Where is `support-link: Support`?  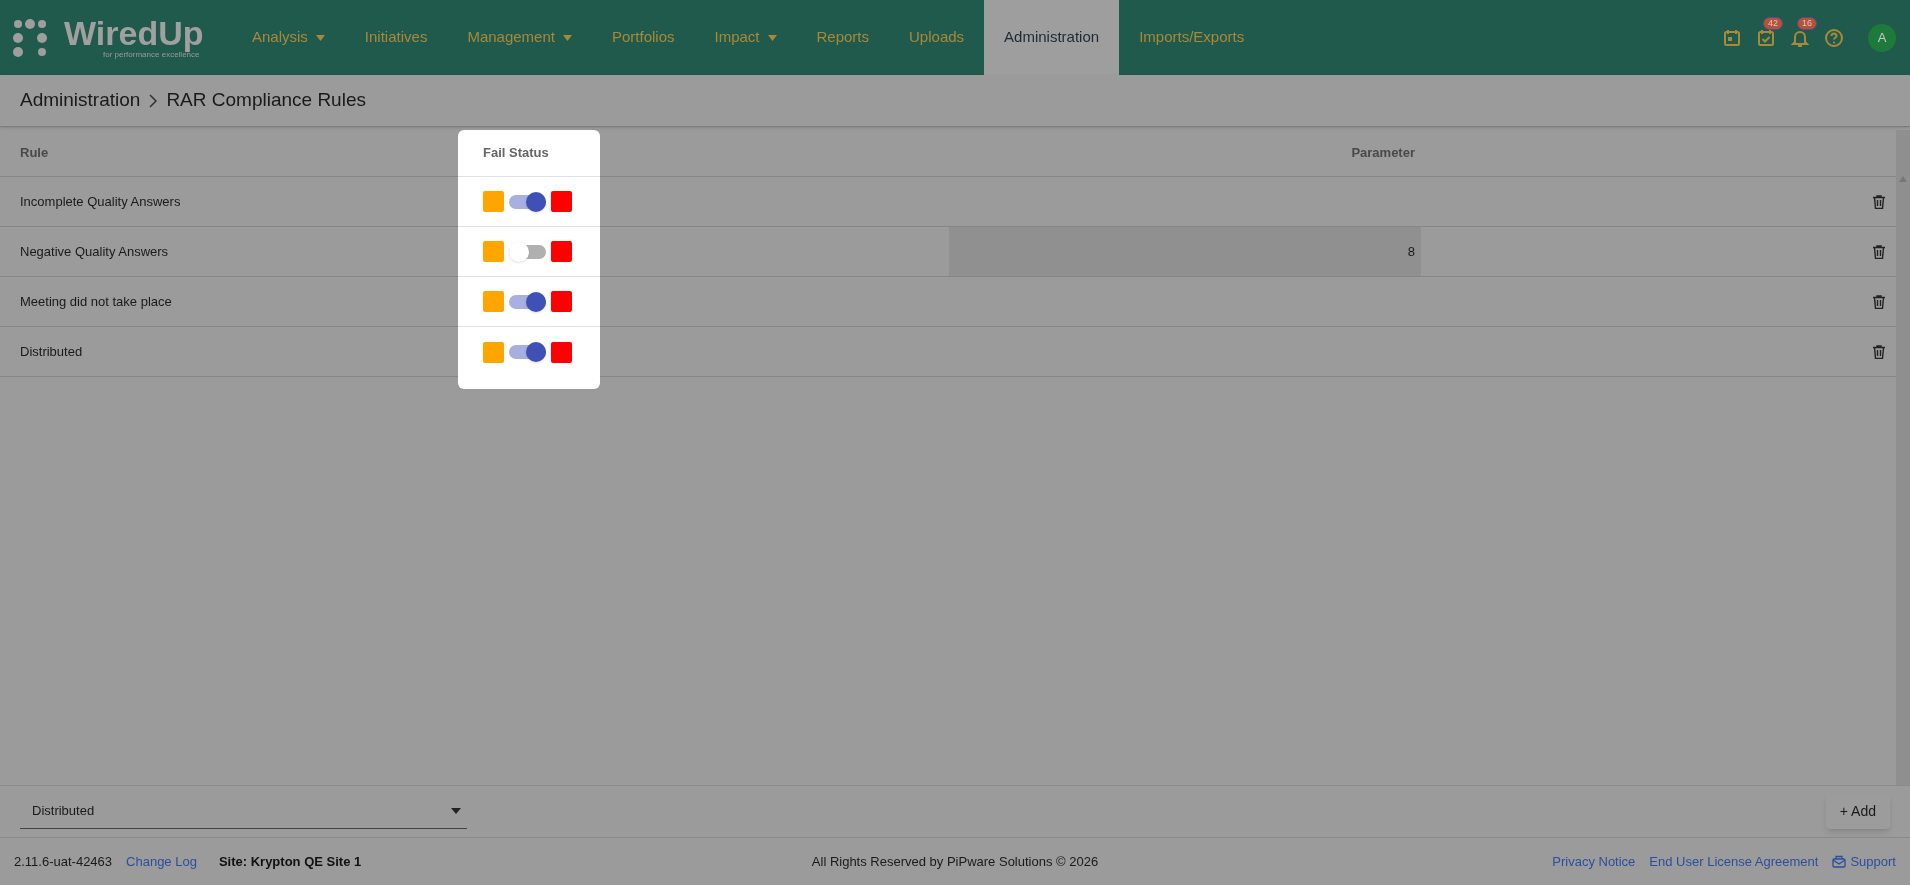 support-link: Support is located at coordinates (1864, 861).